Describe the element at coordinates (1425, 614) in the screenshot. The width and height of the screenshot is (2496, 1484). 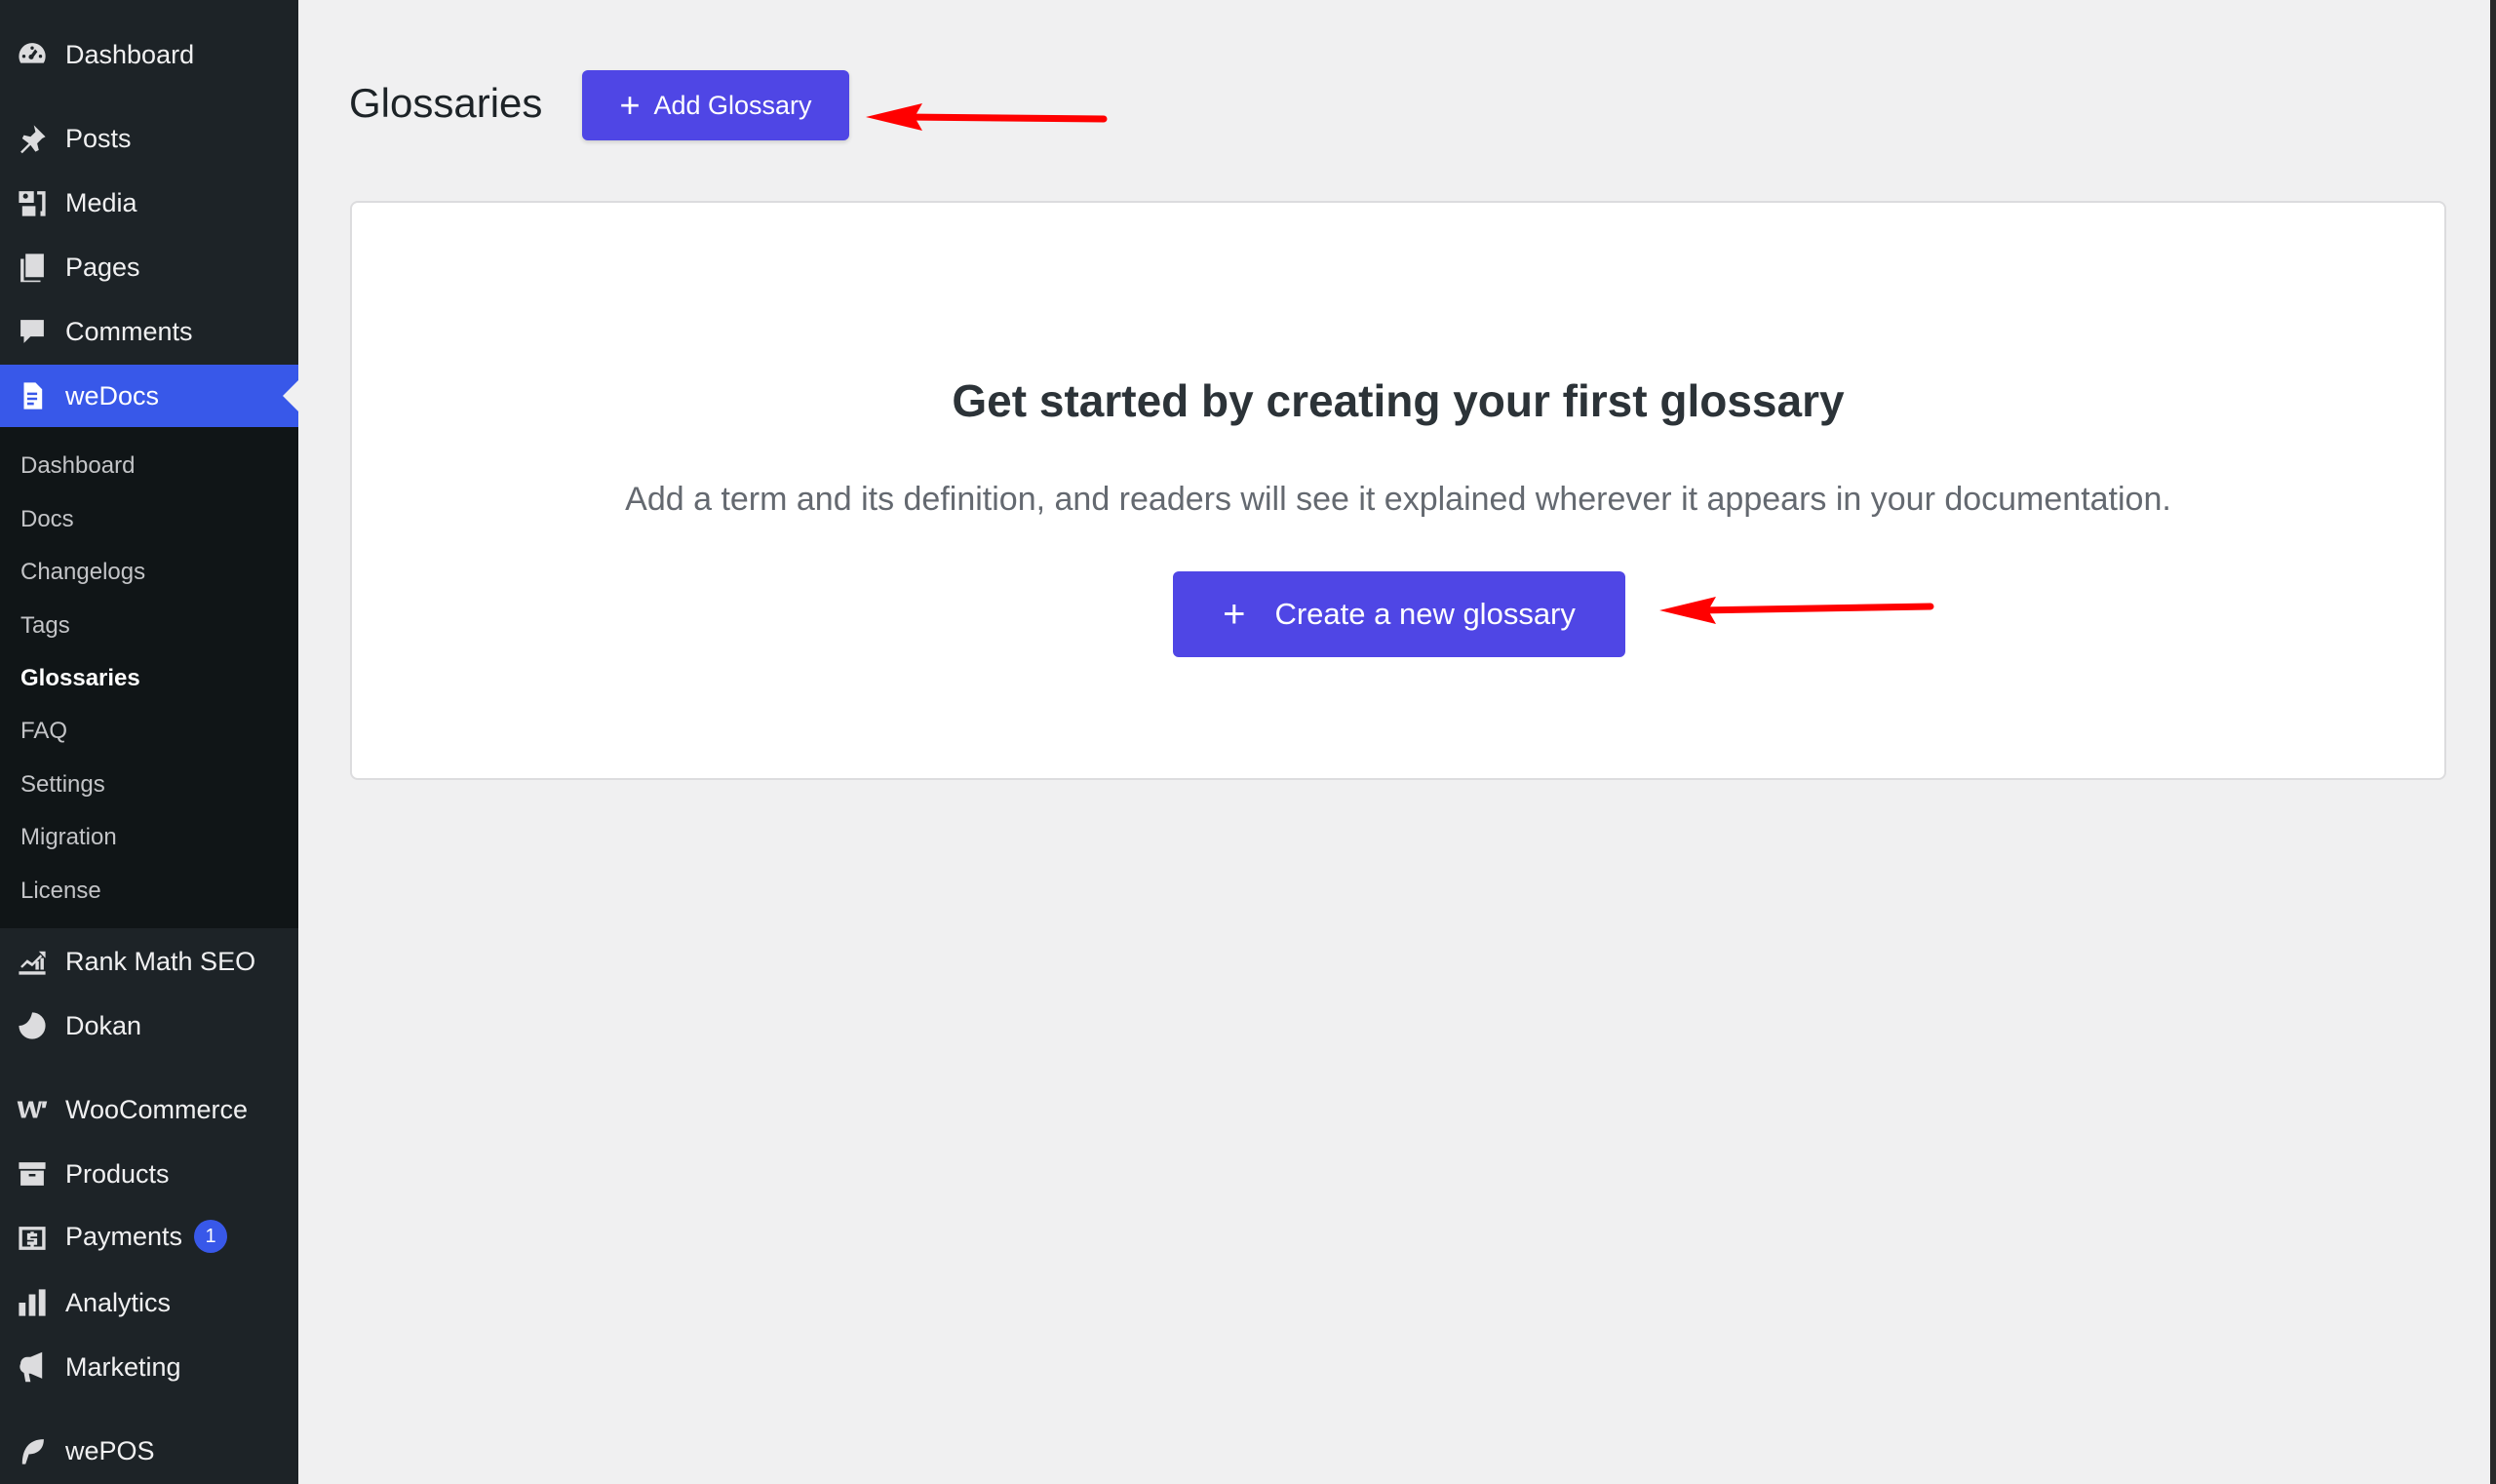
I see `create-glossary-label: Create a new glossary` at that location.